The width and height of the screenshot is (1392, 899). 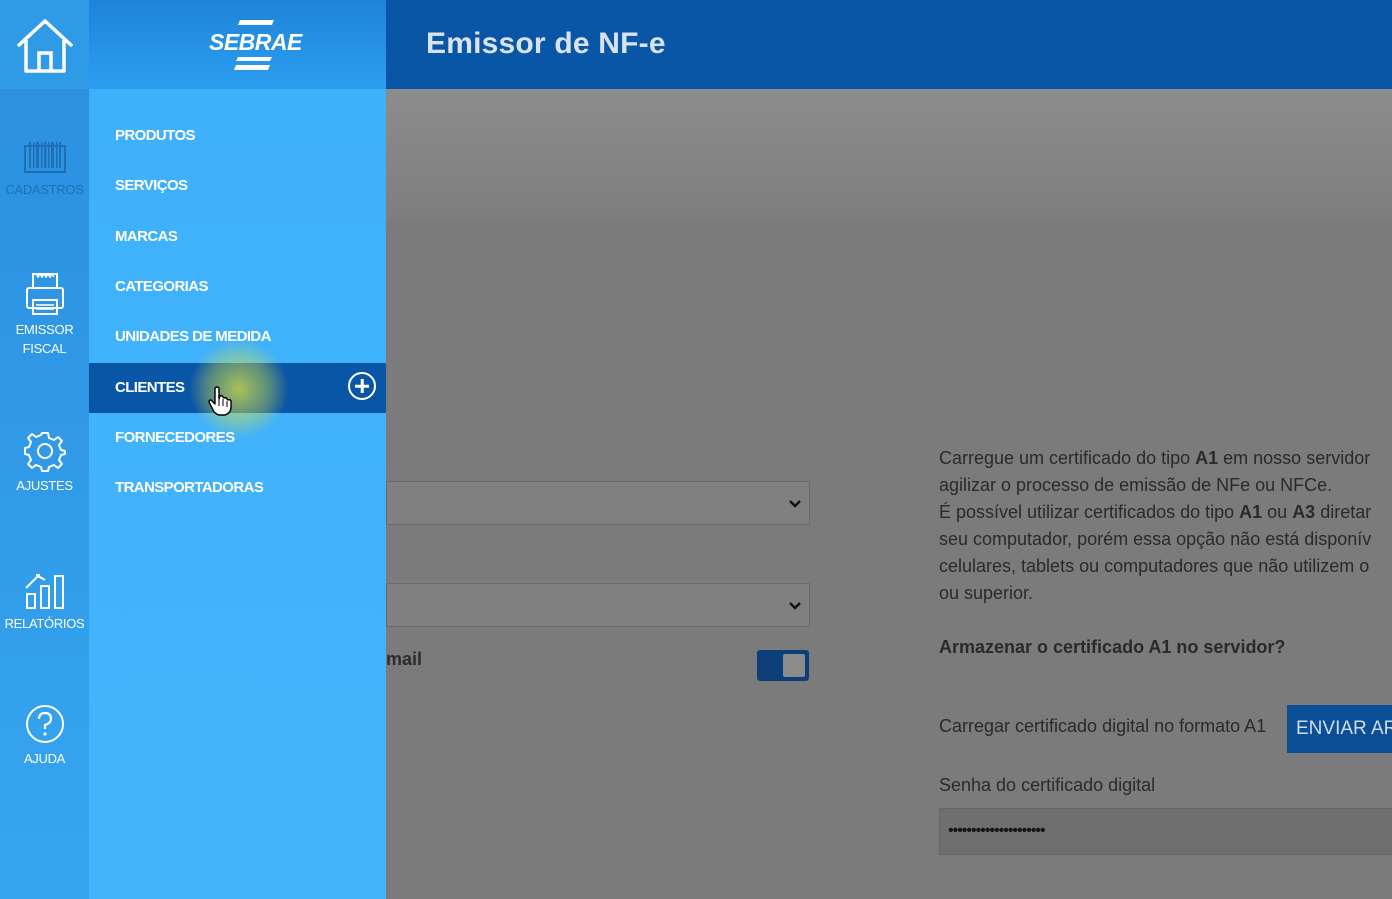 I want to click on bar-chart-icon, so click(x=44, y=591).